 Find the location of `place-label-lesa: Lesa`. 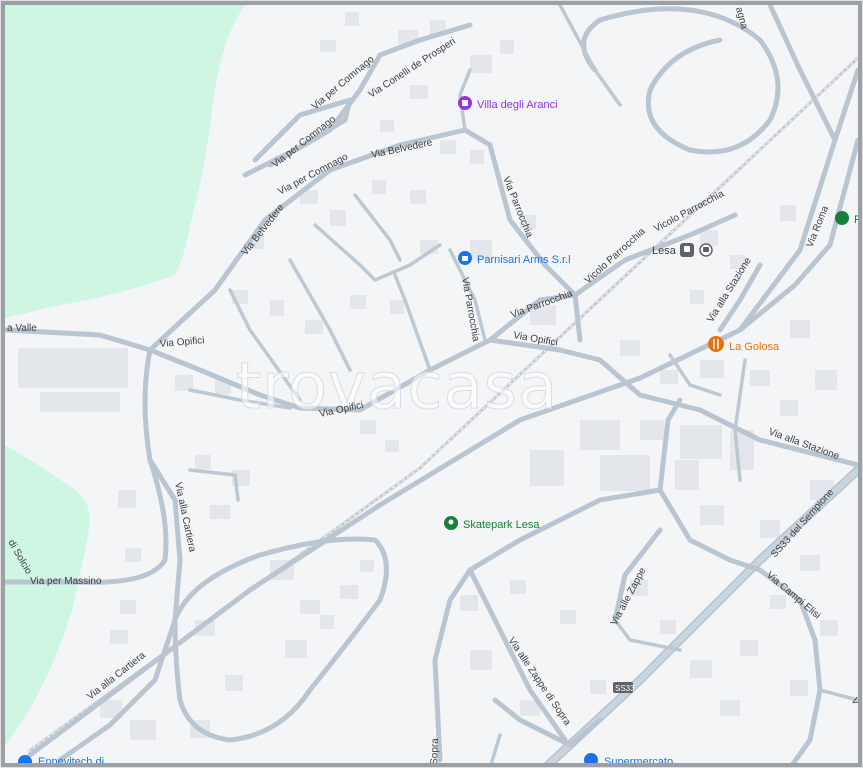

place-label-lesa: Lesa is located at coordinates (664, 251).